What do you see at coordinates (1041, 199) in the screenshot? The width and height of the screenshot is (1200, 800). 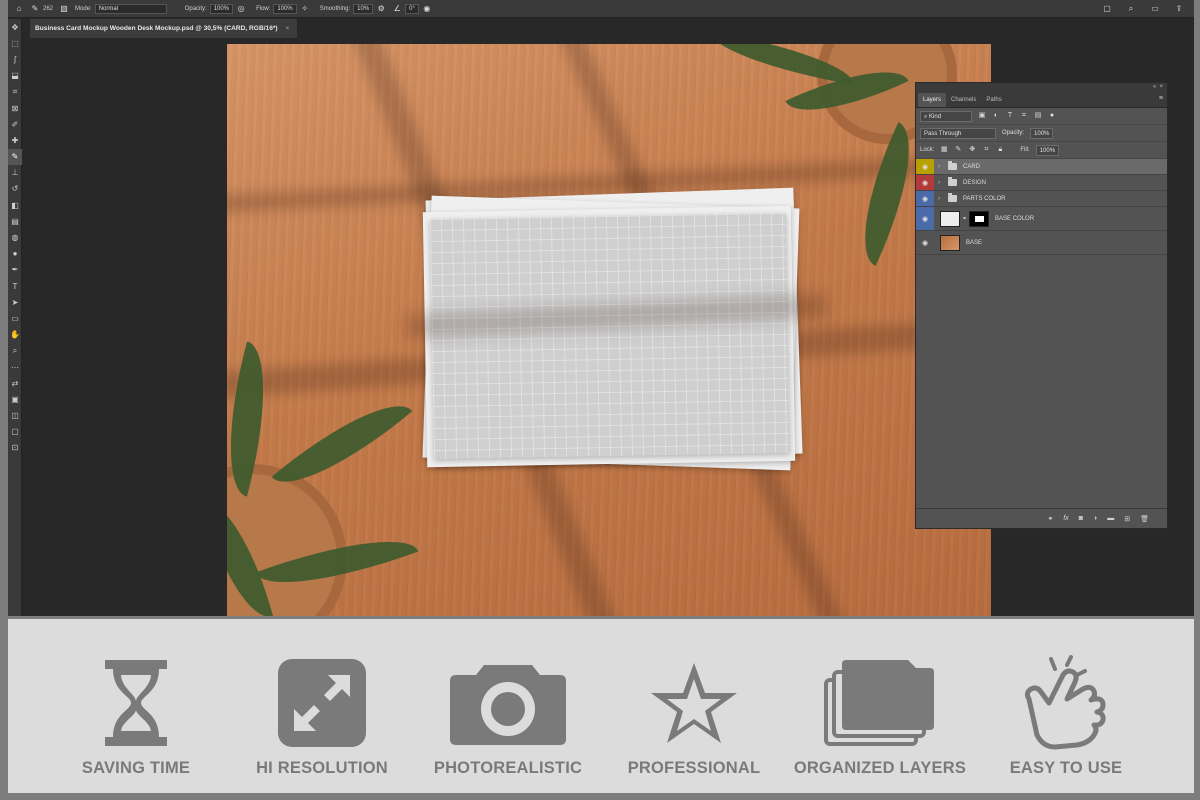 I see `layer-row: ◉ › PARTS COLOR` at bounding box center [1041, 199].